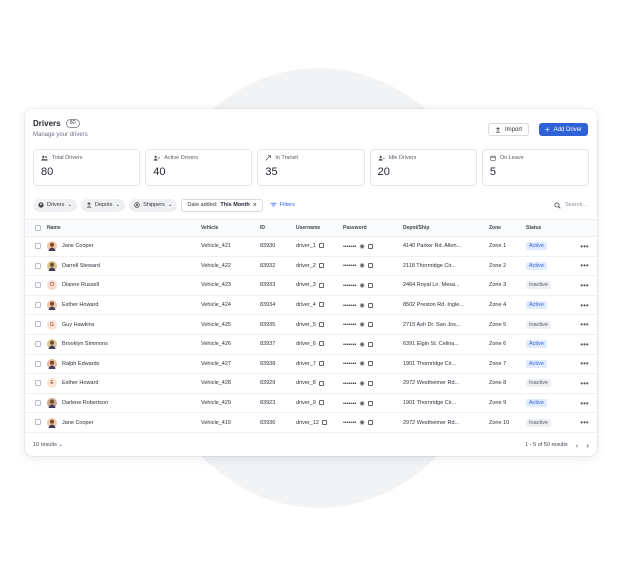  Describe the element at coordinates (577, 445) in the screenshot. I see `chevron-left-icon: ‹` at that location.